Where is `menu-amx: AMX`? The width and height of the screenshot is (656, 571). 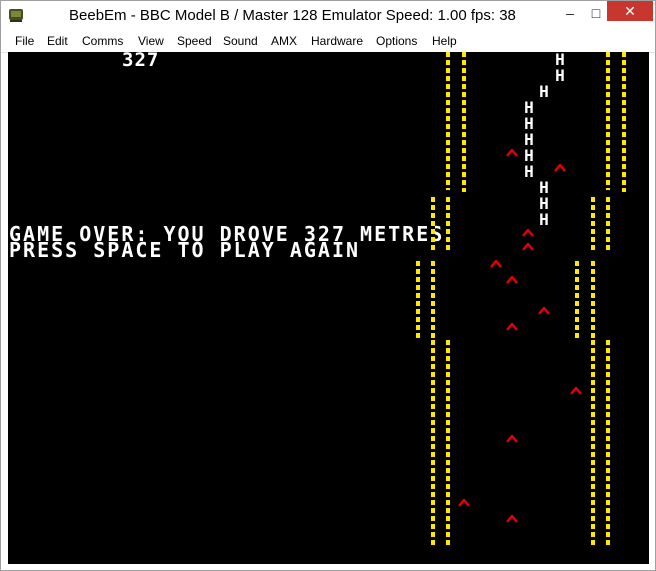 menu-amx: AMX is located at coordinates (284, 41).